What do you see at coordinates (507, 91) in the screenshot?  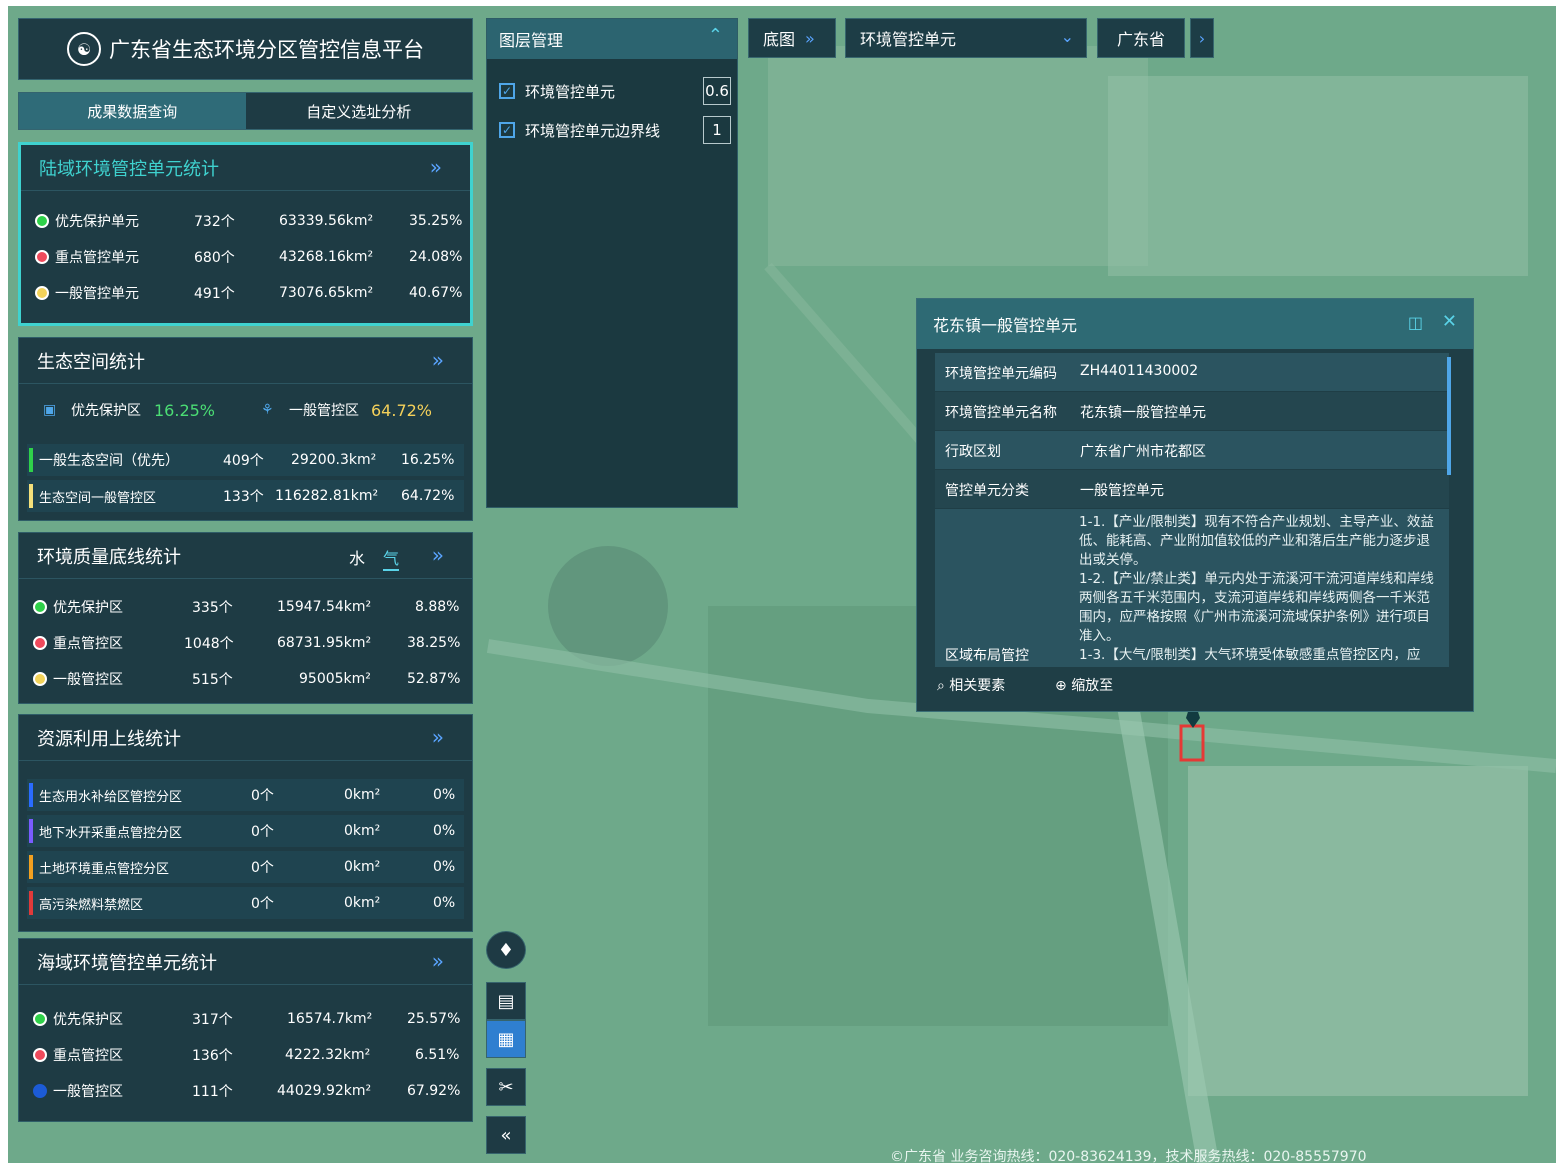 I see `checkbox-env-unit: ✓` at bounding box center [507, 91].